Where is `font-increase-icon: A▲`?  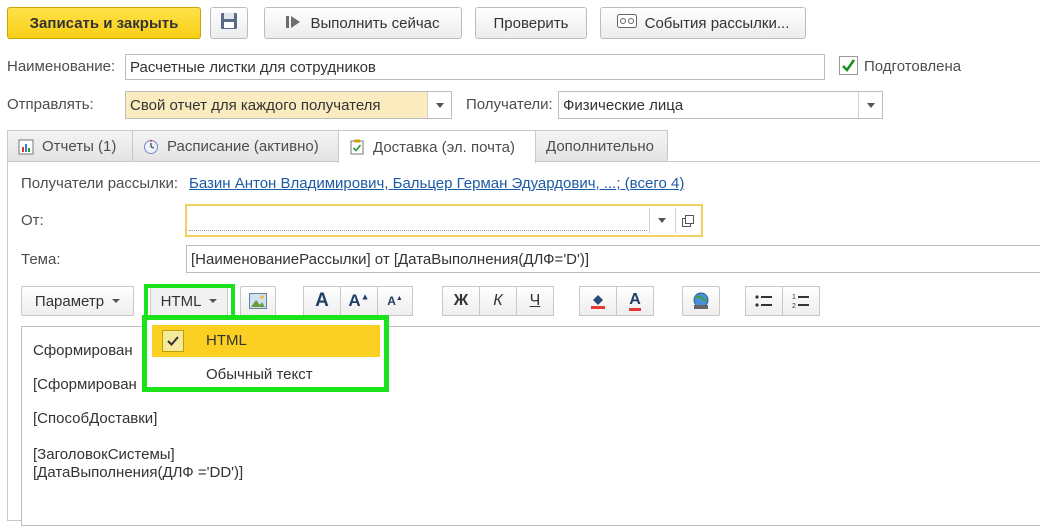 font-increase-icon: A▲ is located at coordinates (359, 300).